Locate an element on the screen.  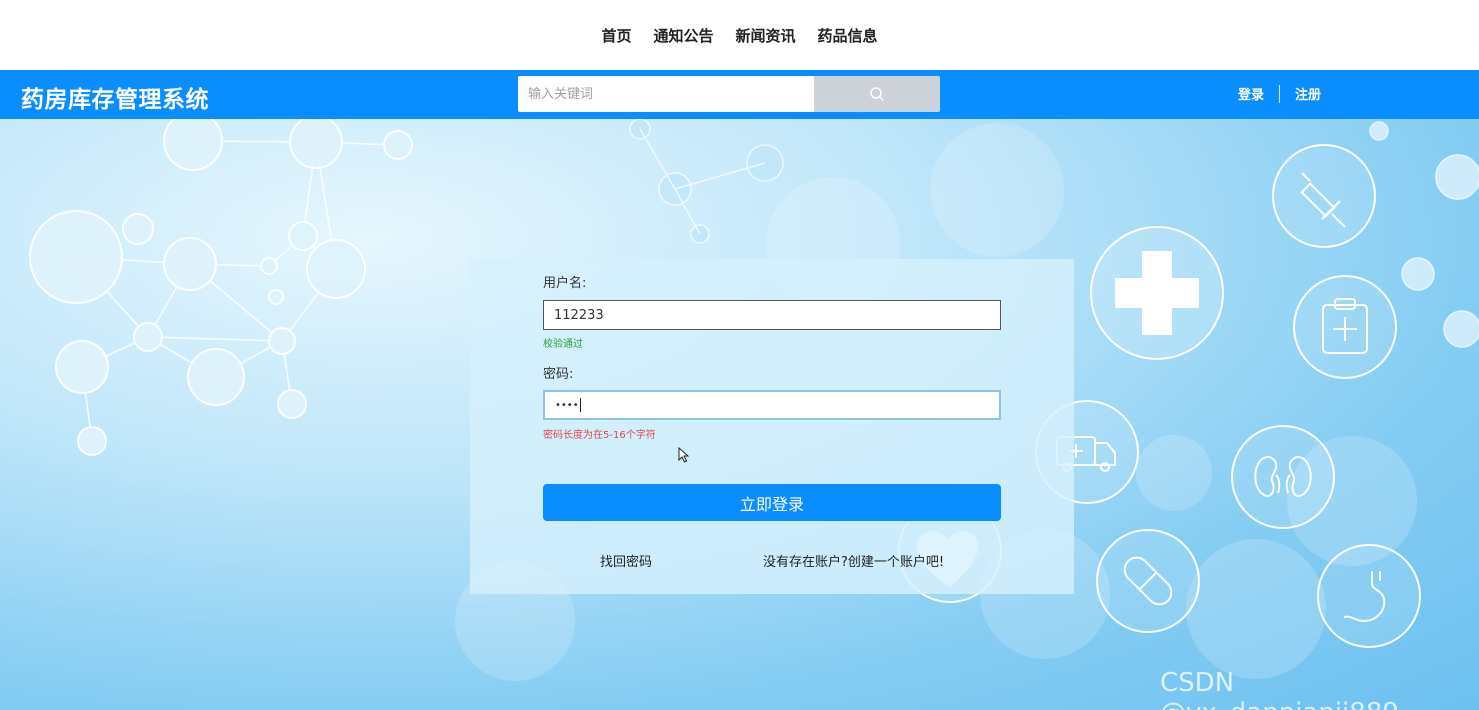
mouse-cursor-icon is located at coordinates (684, 455).